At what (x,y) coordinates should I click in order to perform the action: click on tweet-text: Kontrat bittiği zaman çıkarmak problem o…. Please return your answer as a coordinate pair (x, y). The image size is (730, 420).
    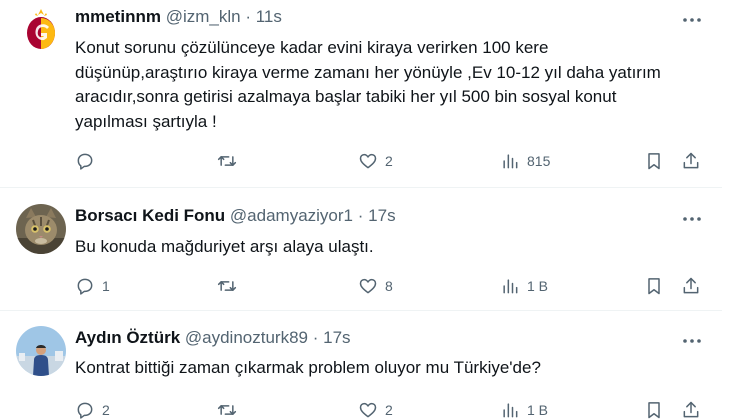
    Looking at the image, I should click on (308, 367).